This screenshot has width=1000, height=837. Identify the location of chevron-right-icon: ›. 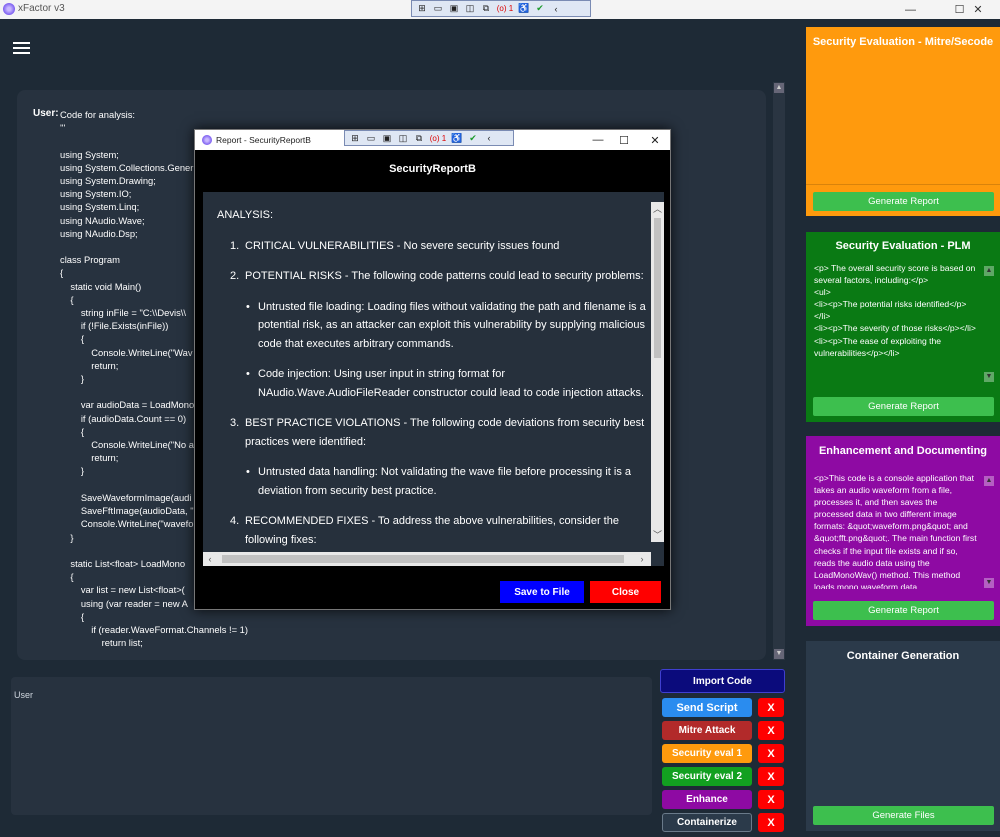
(642, 559).